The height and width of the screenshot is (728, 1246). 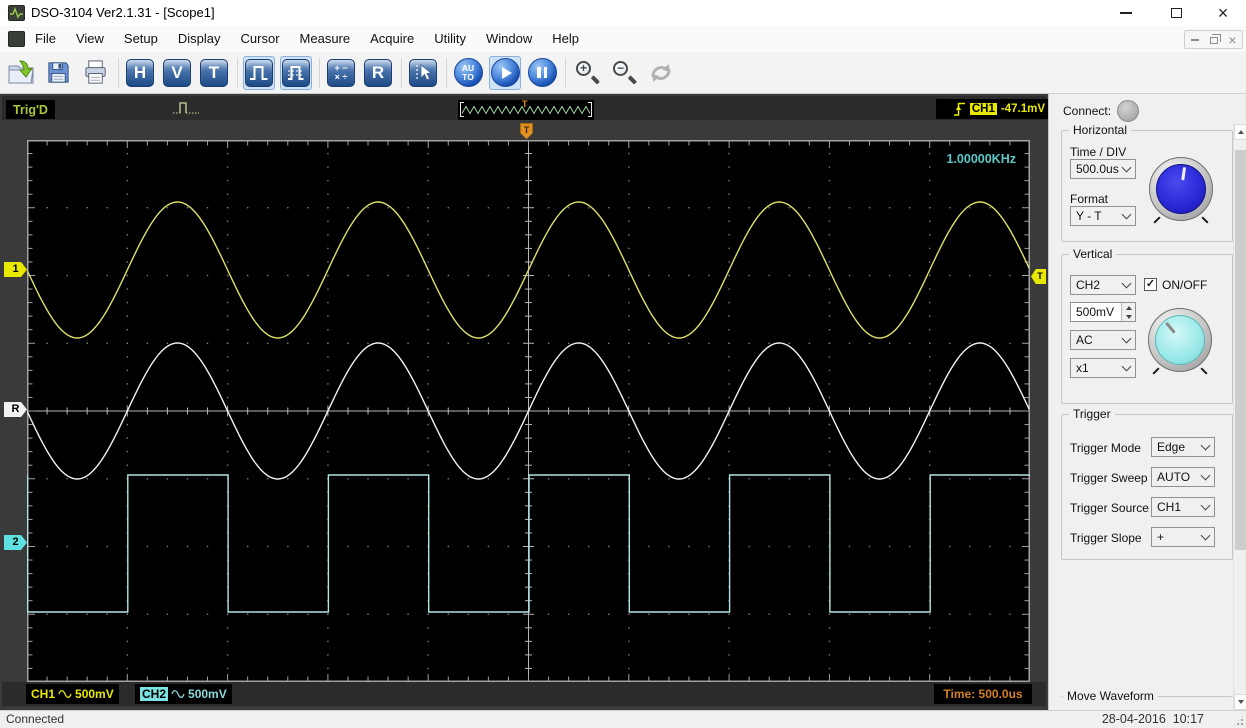 I want to click on vertical-position-knob, so click(x=1180, y=341).